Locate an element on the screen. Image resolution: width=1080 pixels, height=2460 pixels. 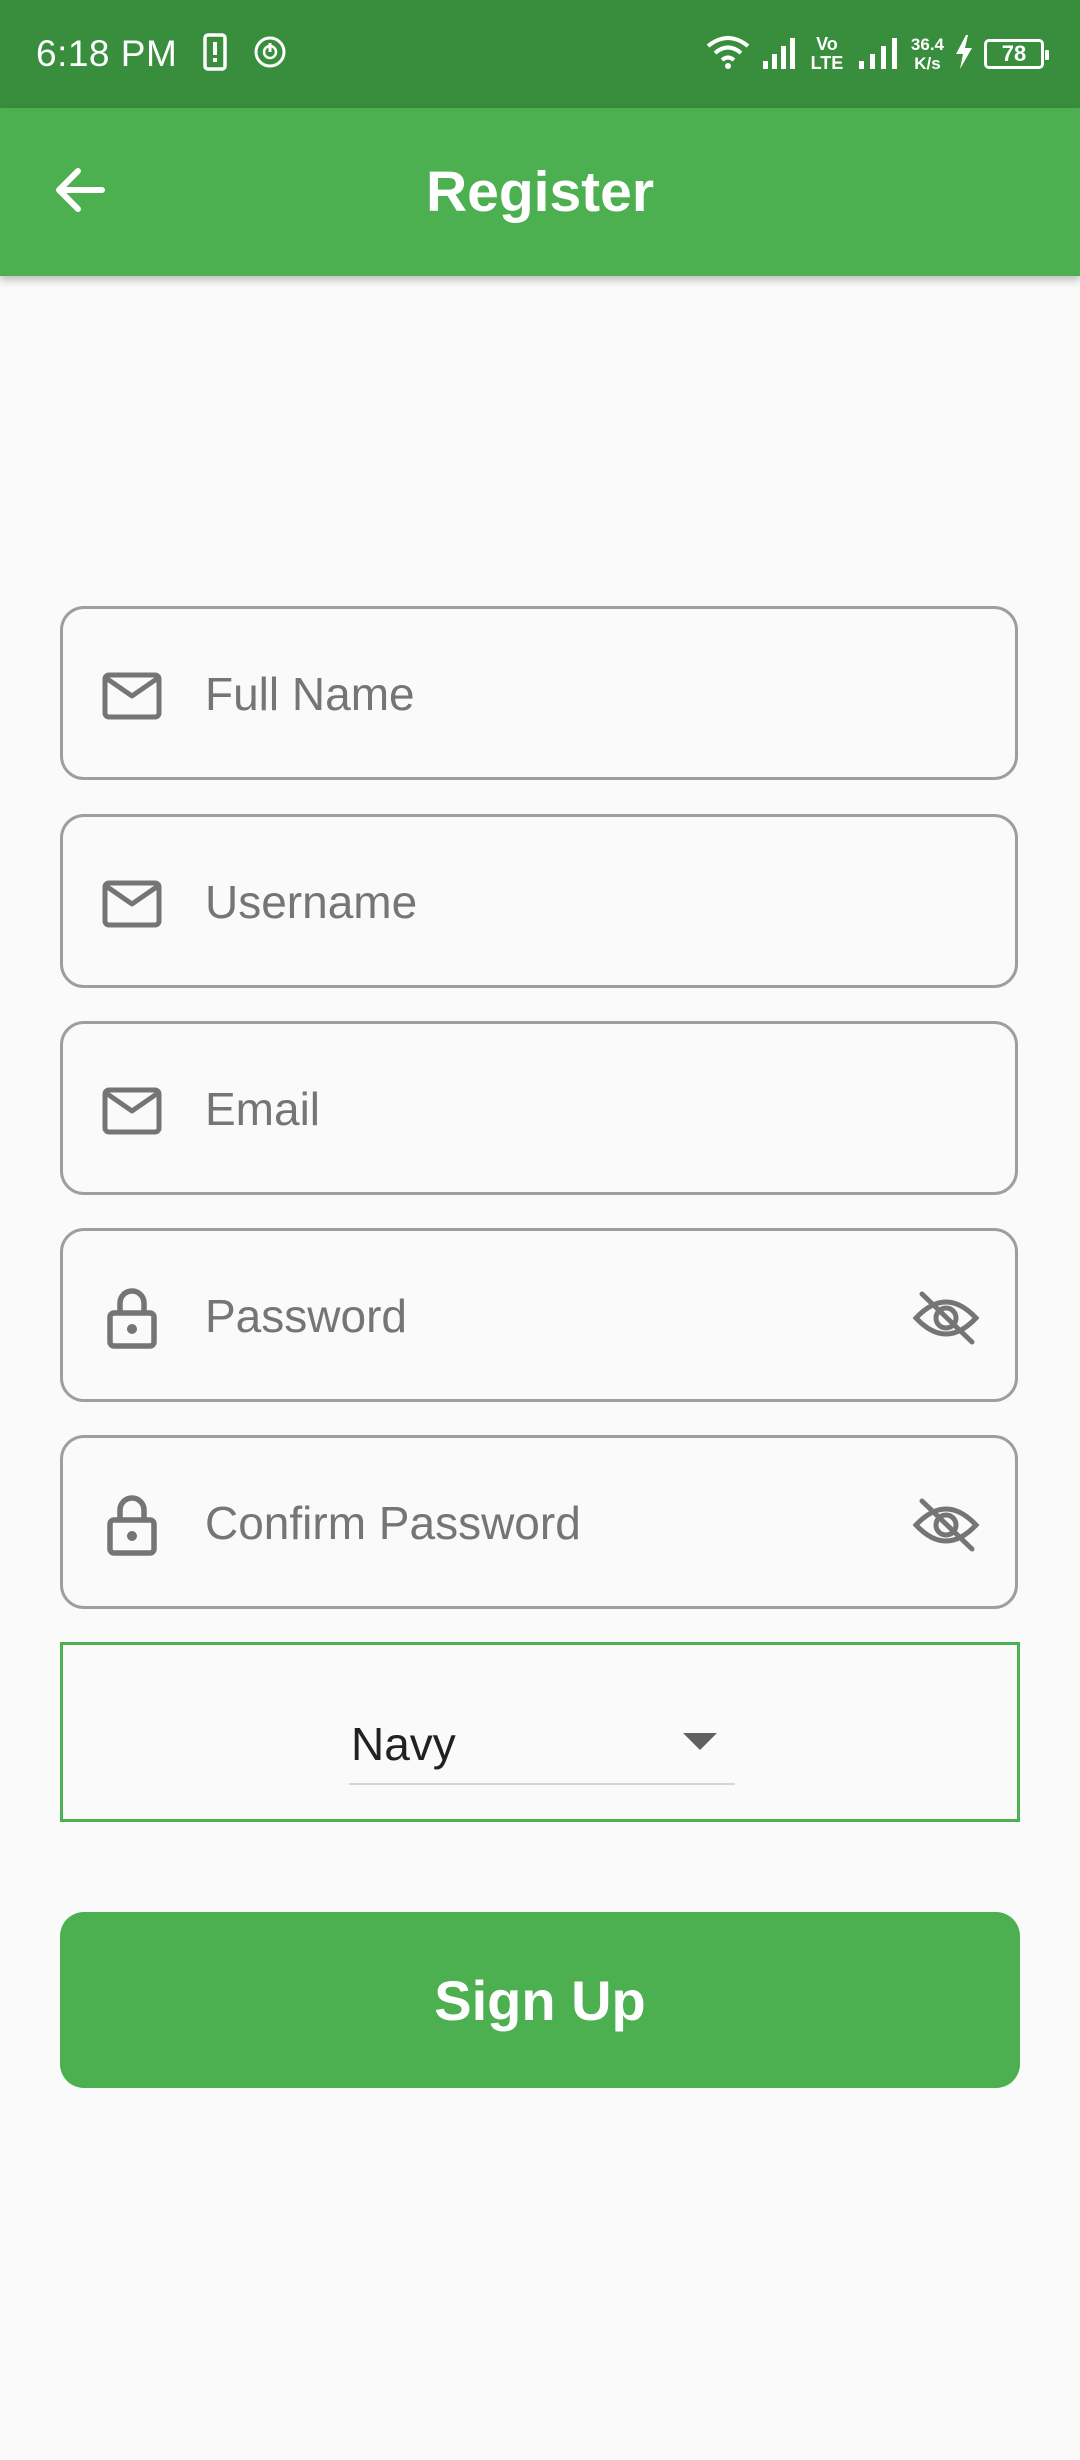
battery-icon: 78 is located at coordinates (1016, 54).